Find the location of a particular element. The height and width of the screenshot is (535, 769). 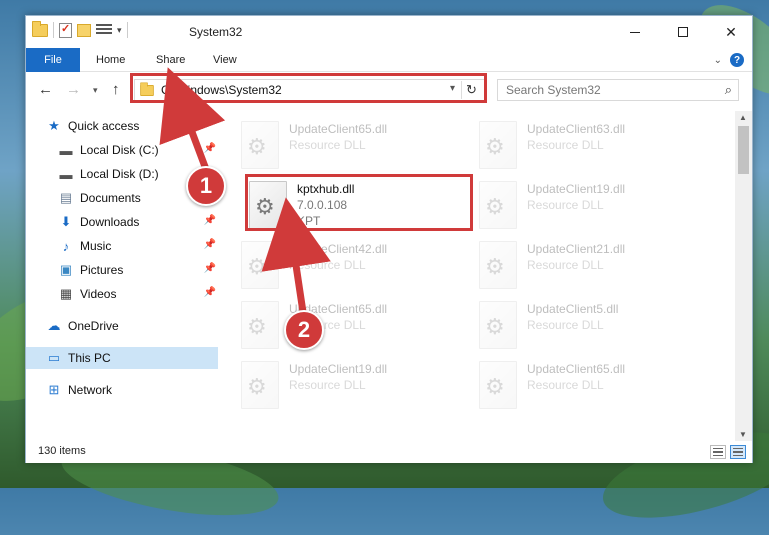

videos-icon: ▦ is located at coordinates (66, 293).